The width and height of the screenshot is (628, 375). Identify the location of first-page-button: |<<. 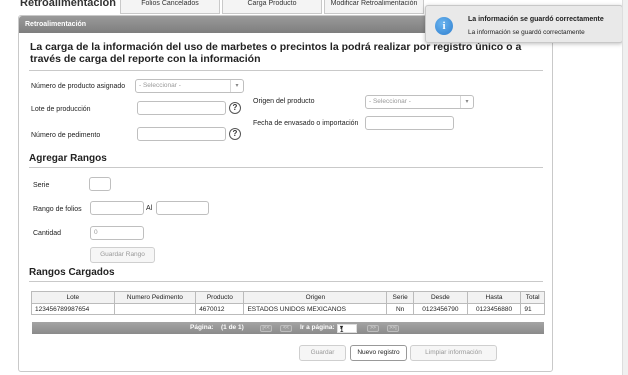
(266, 328).